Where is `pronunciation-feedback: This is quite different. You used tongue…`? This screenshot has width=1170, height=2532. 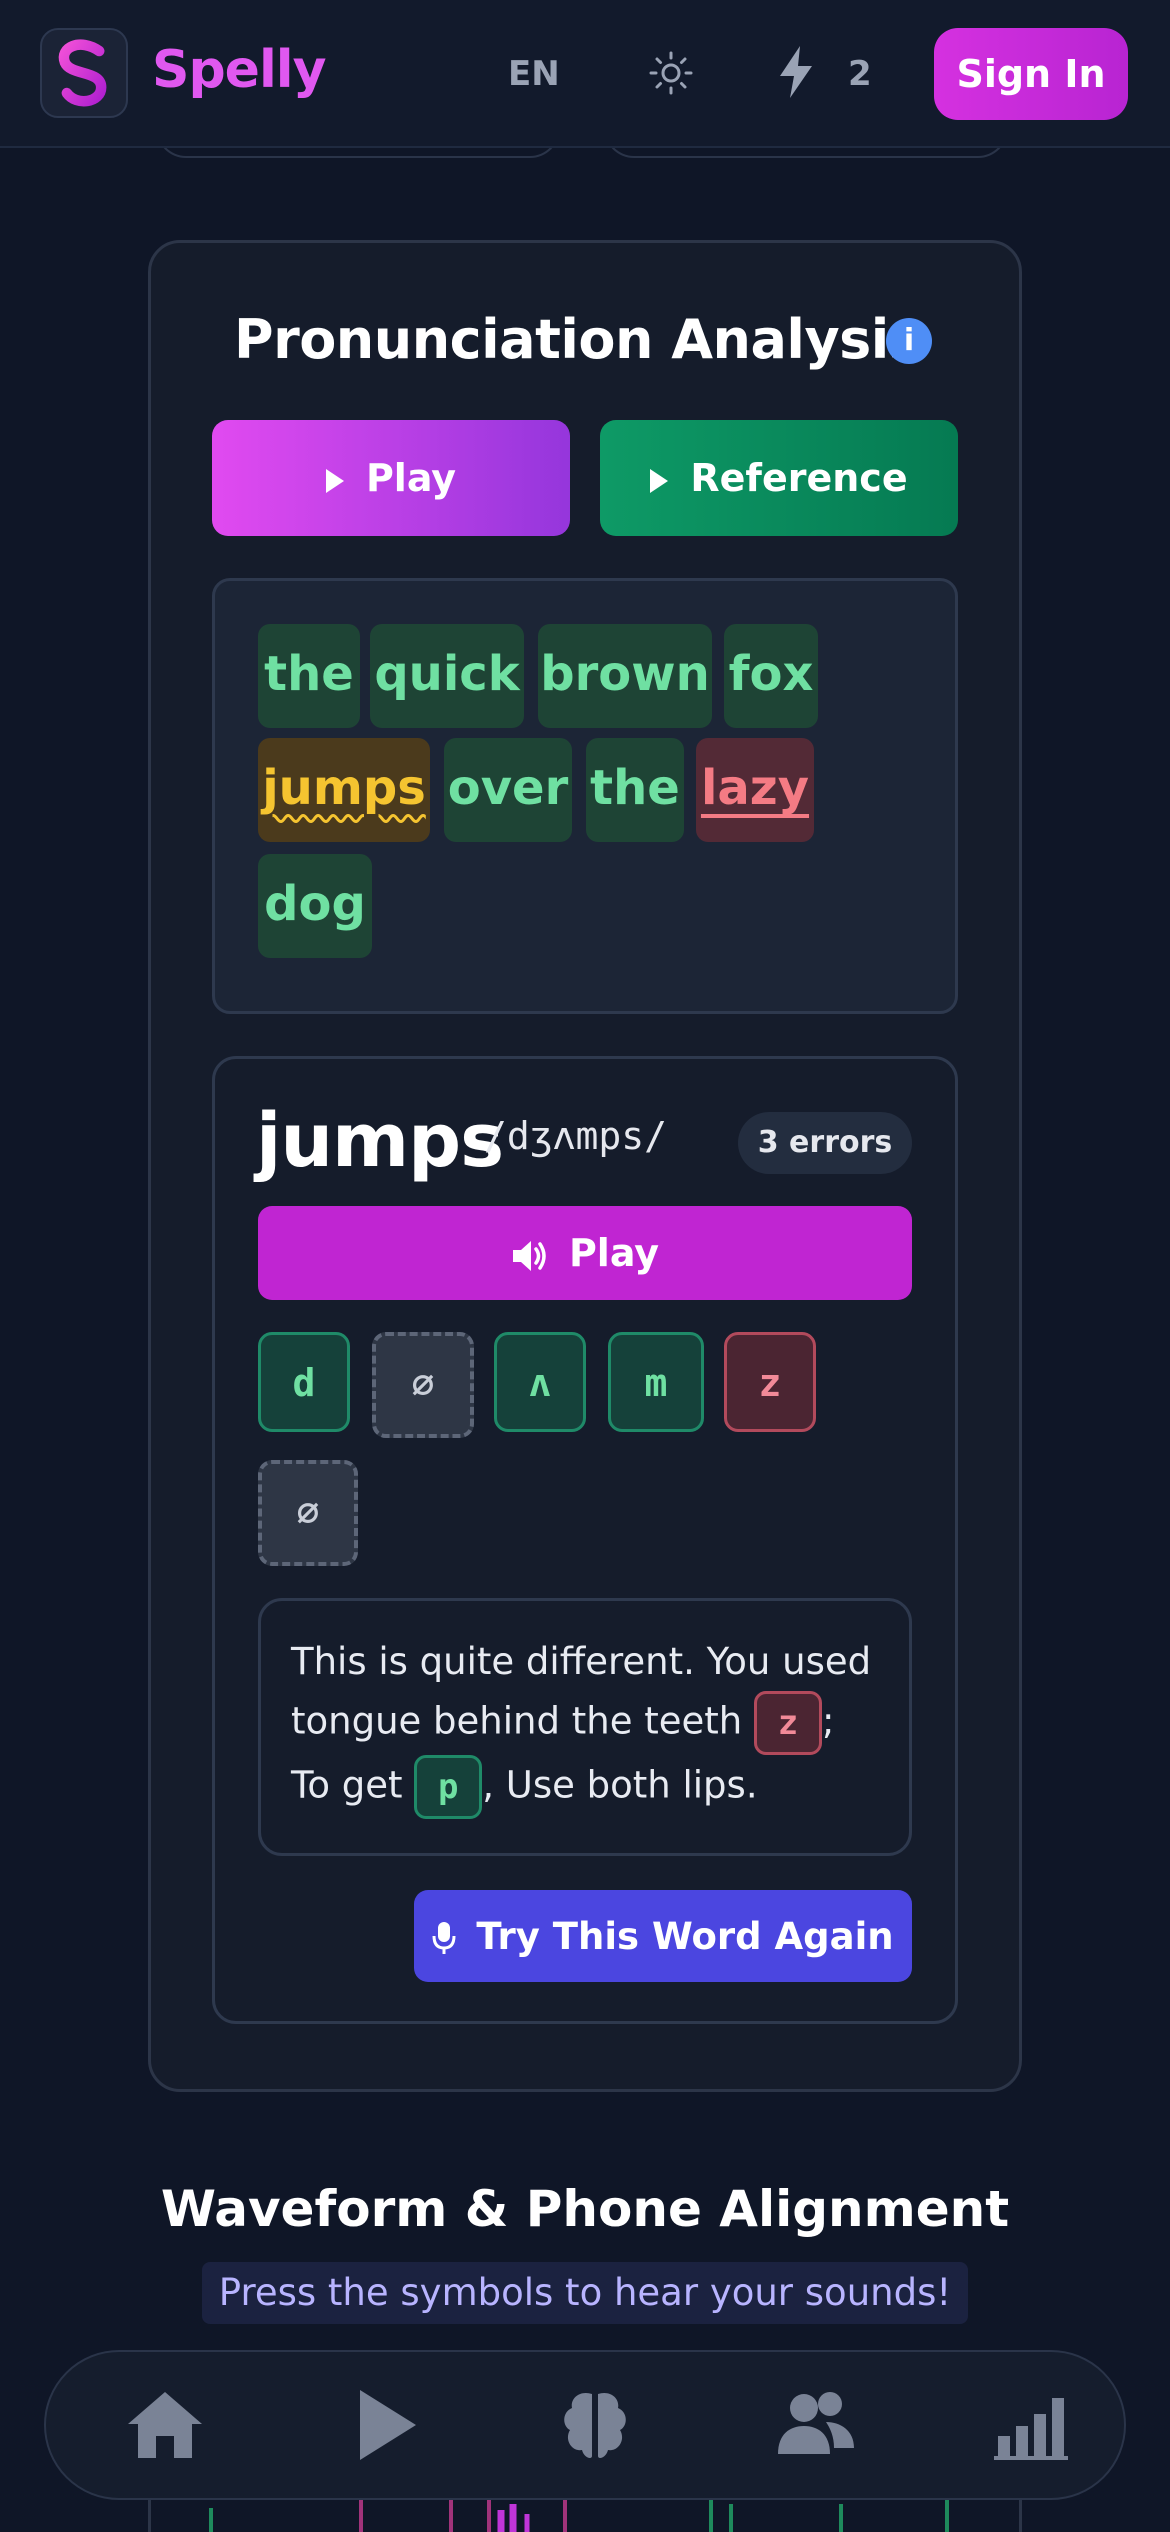
pronunciation-feedback: This is quite different. You used tongue… is located at coordinates (585, 1727).